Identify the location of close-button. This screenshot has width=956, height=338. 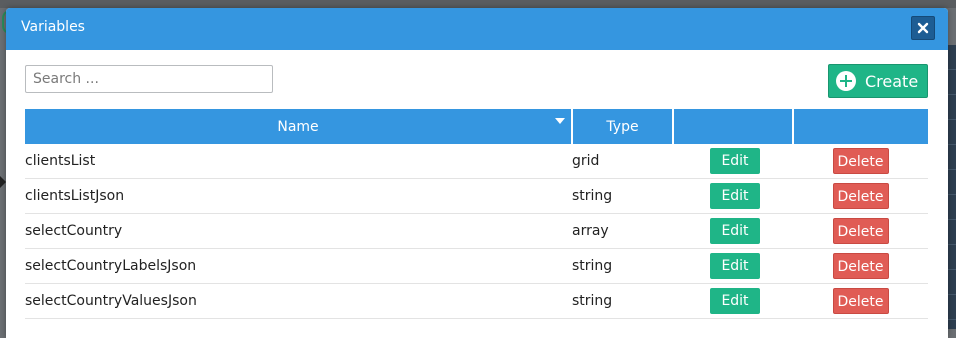
(923, 28).